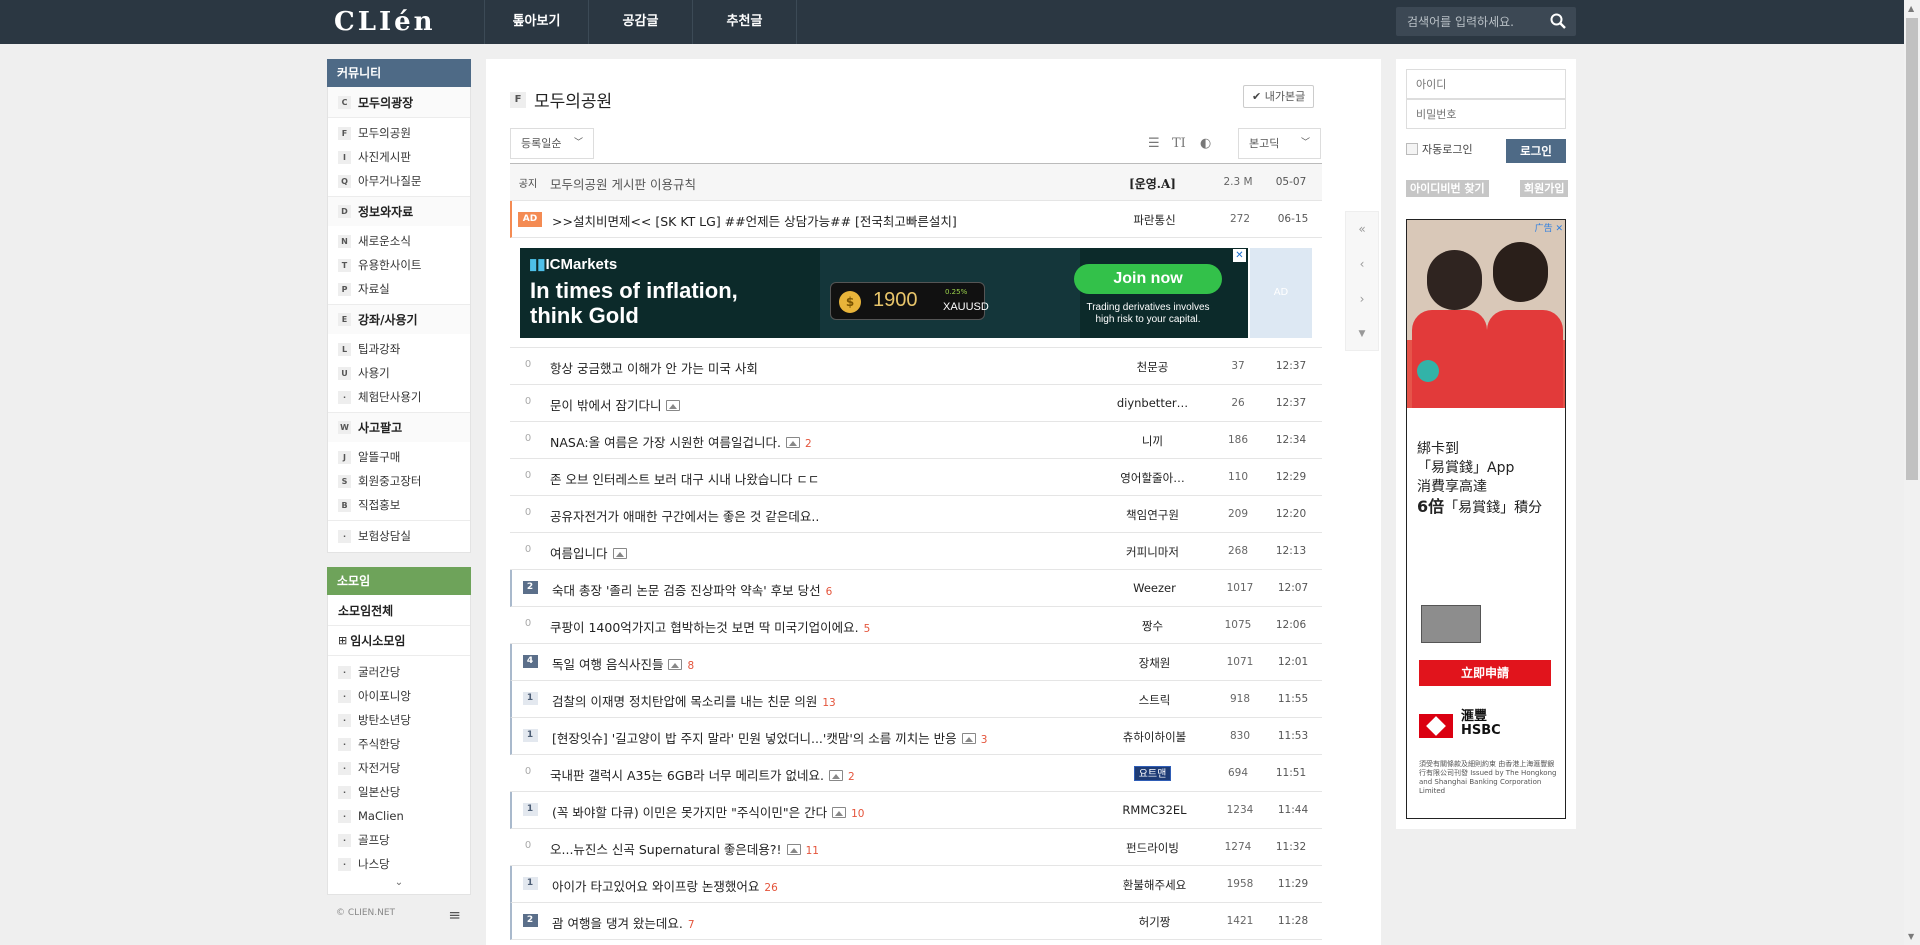 The width and height of the screenshot is (1920, 945). What do you see at coordinates (399, 211) in the screenshot?
I see `sidebar-category: D 정보와자료` at bounding box center [399, 211].